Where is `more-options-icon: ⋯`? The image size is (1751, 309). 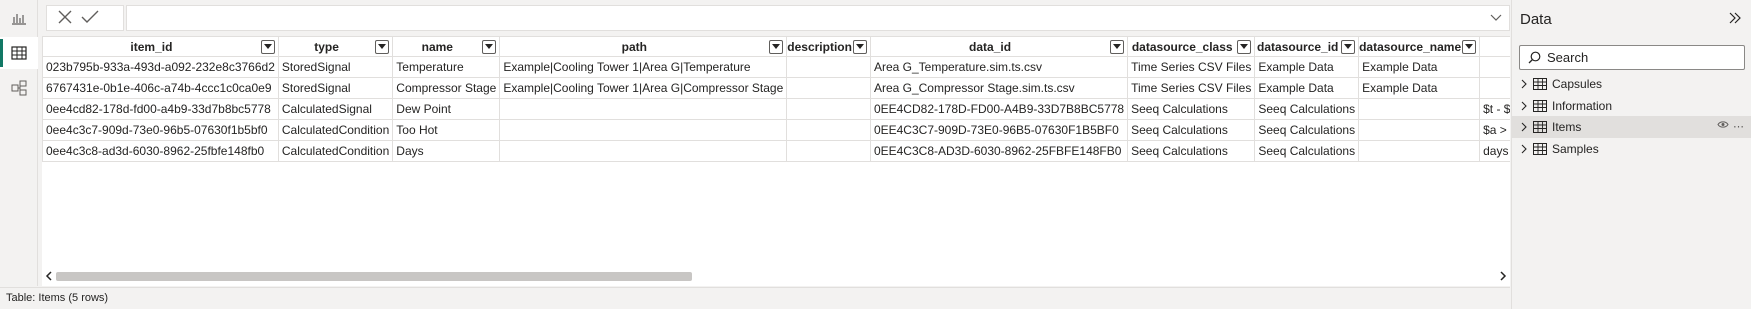 more-options-icon: ⋯ is located at coordinates (1738, 126).